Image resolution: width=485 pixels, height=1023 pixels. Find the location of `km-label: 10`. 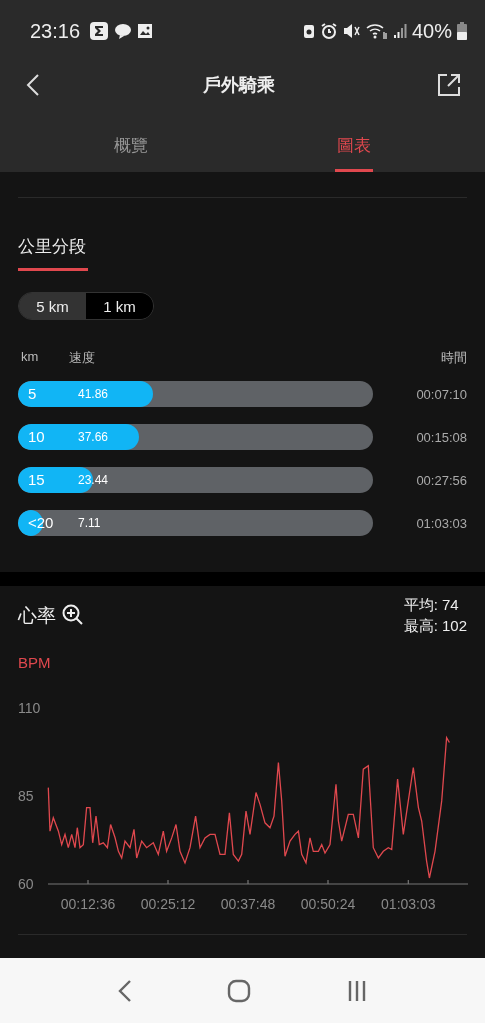

km-label: 10 is located at coordinates (36, 436).